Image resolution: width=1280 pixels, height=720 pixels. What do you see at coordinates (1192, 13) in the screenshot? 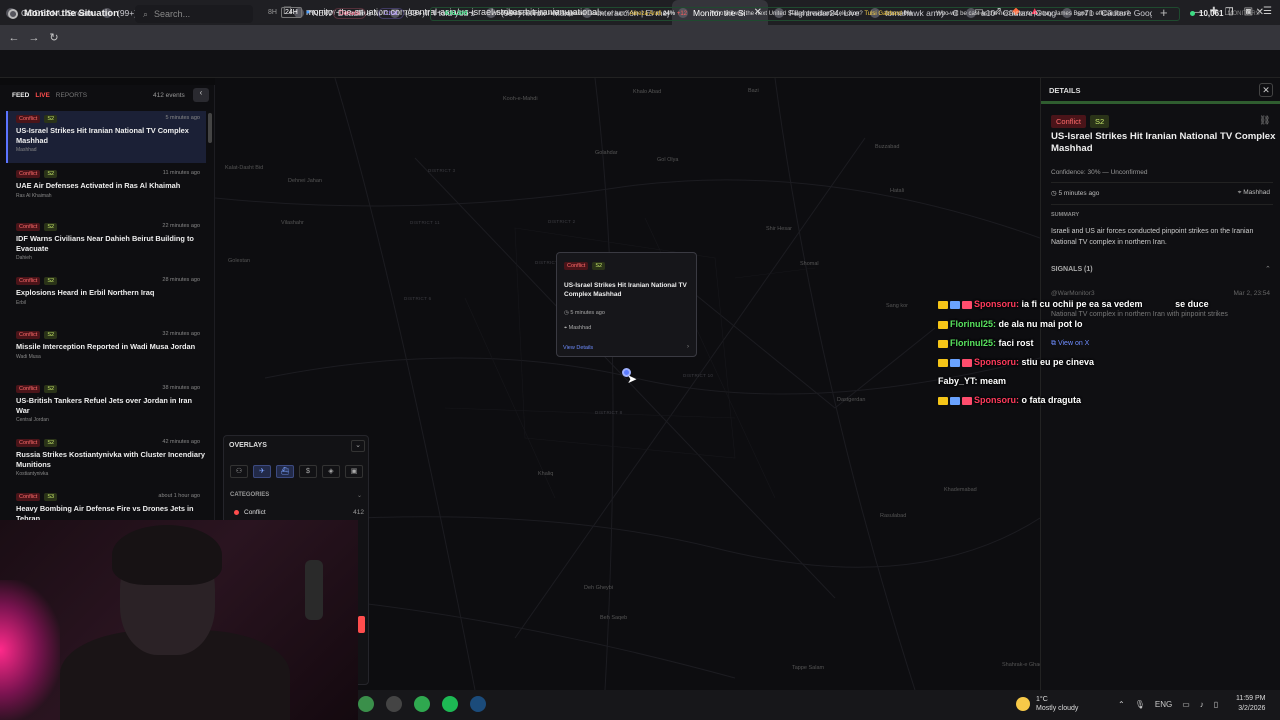
I see `online-indicator` at bounding box center [1192, 13].